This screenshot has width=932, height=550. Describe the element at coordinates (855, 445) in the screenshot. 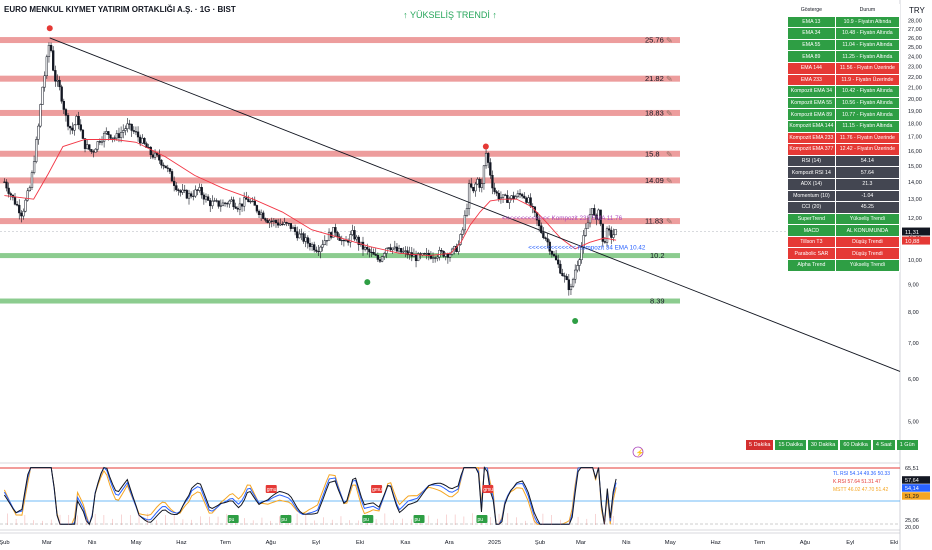

I see `timeframe-button: 60 Dakika` at that location.